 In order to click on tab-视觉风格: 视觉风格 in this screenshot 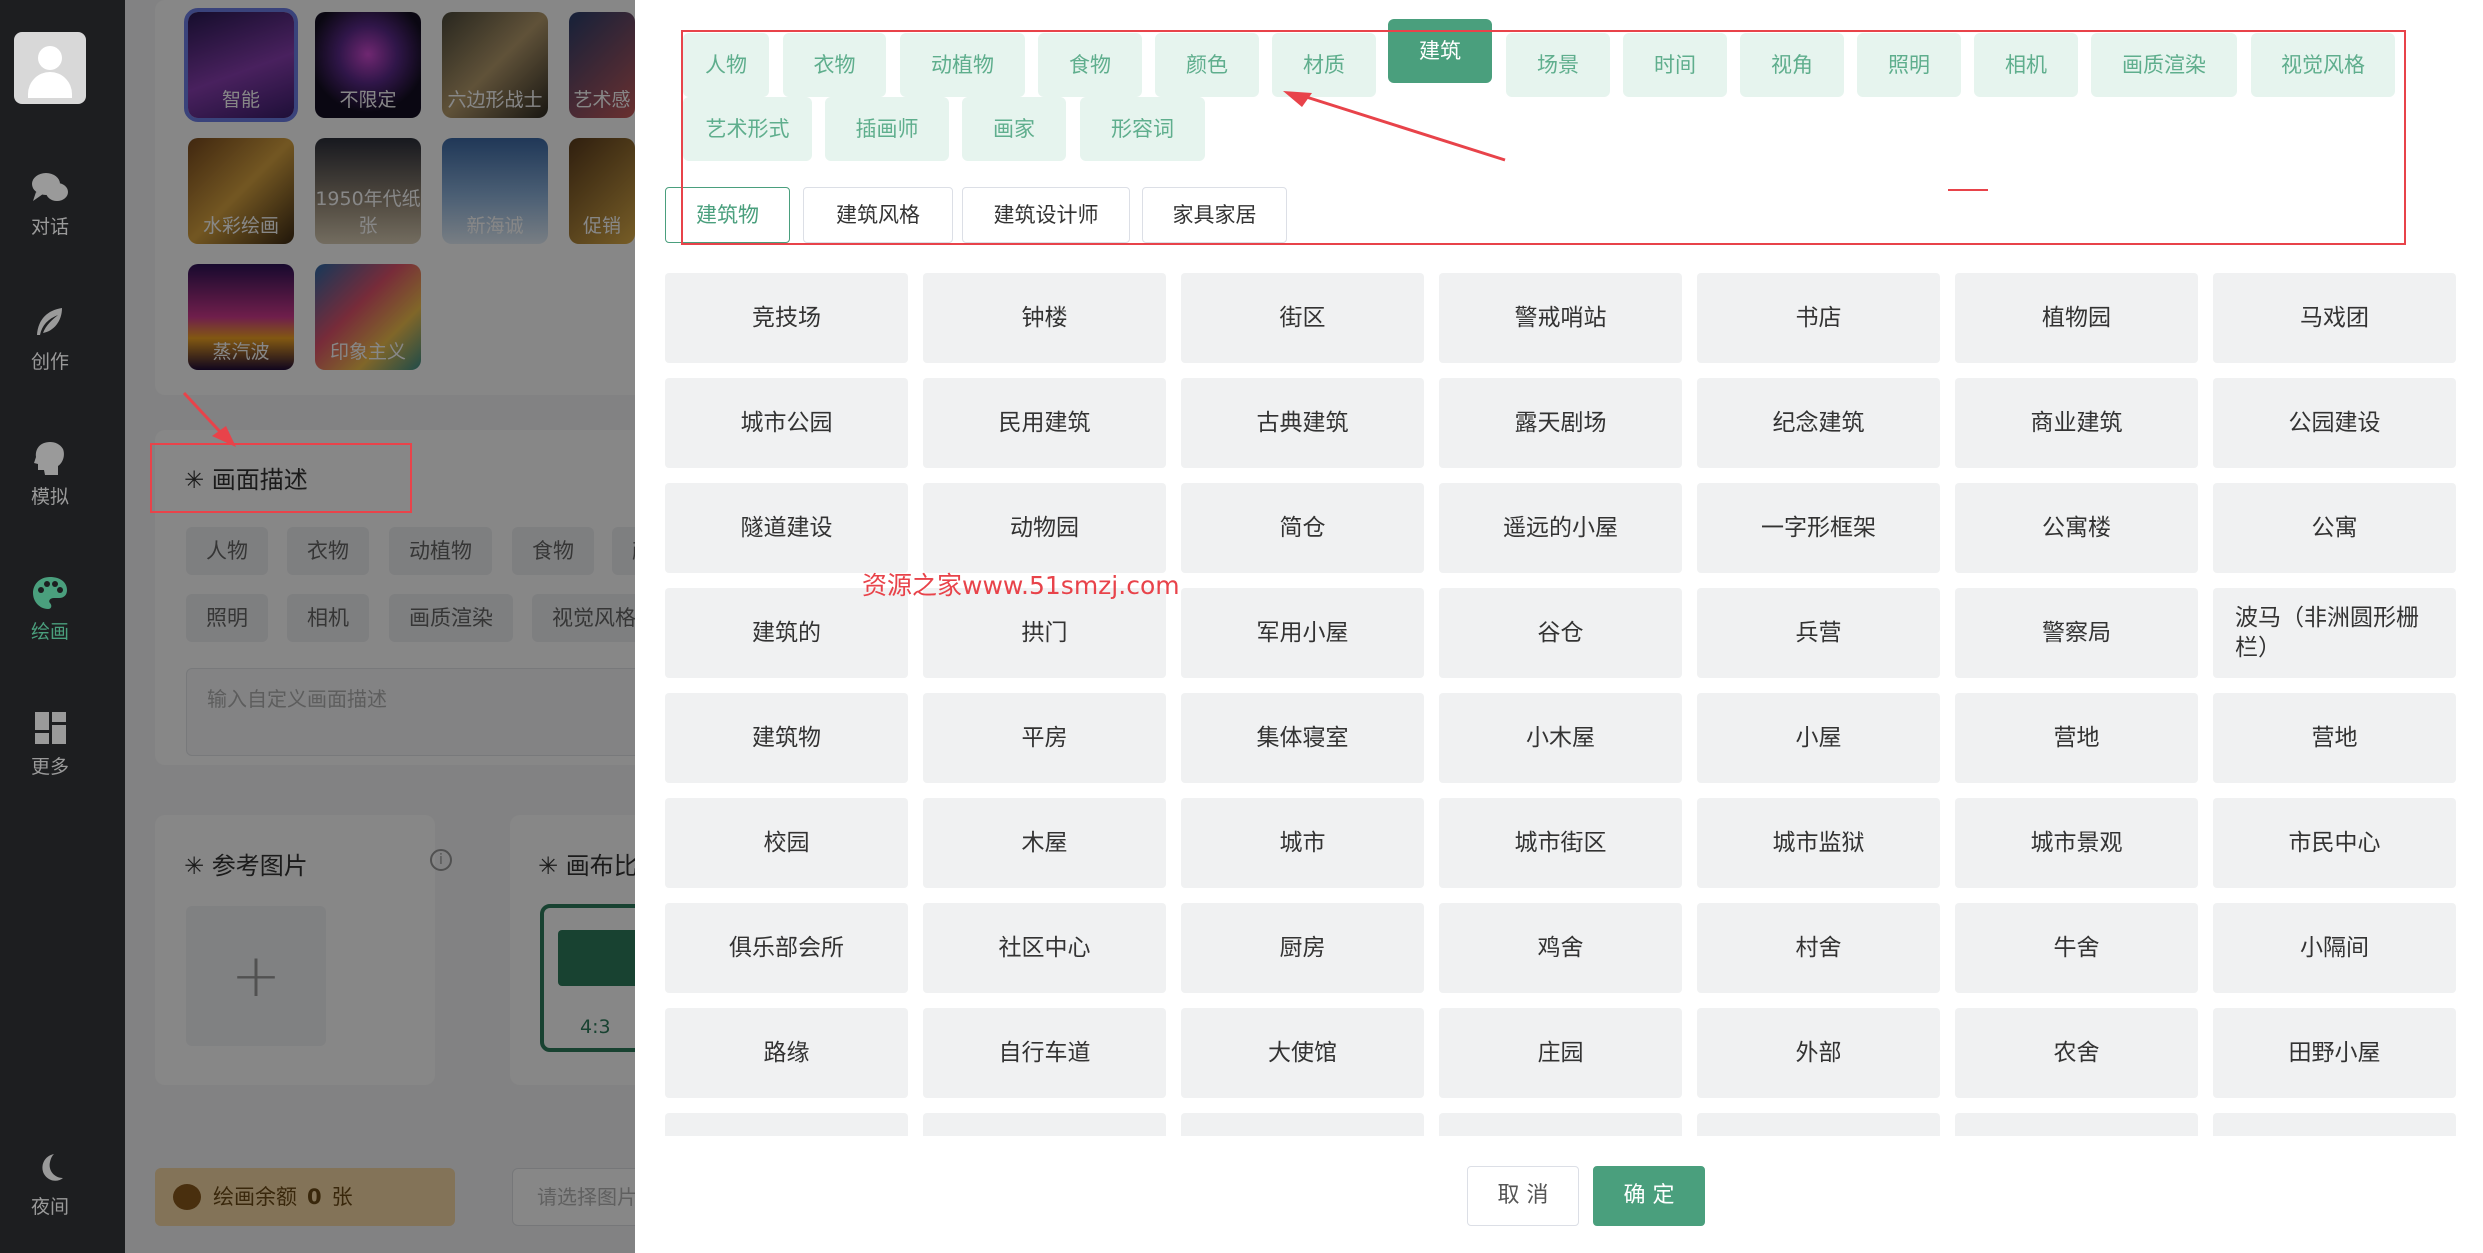, I will do `click(2323, 65)`.